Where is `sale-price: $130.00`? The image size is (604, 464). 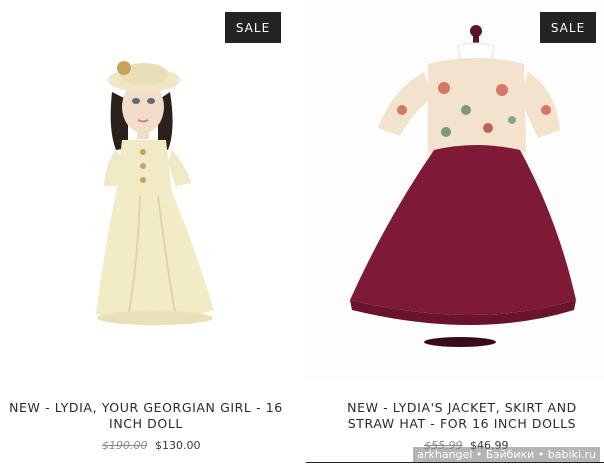
sale-price: $130.00 is located at coordinates (178, 445).